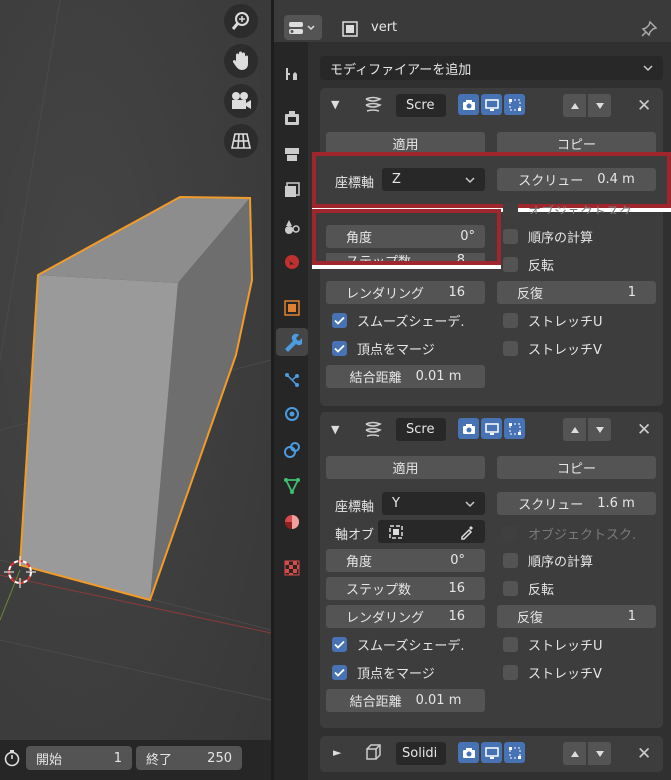 The width and height of the screenshot is (671, 780). I want to click on scene-tab-icon, so click(292, 226).